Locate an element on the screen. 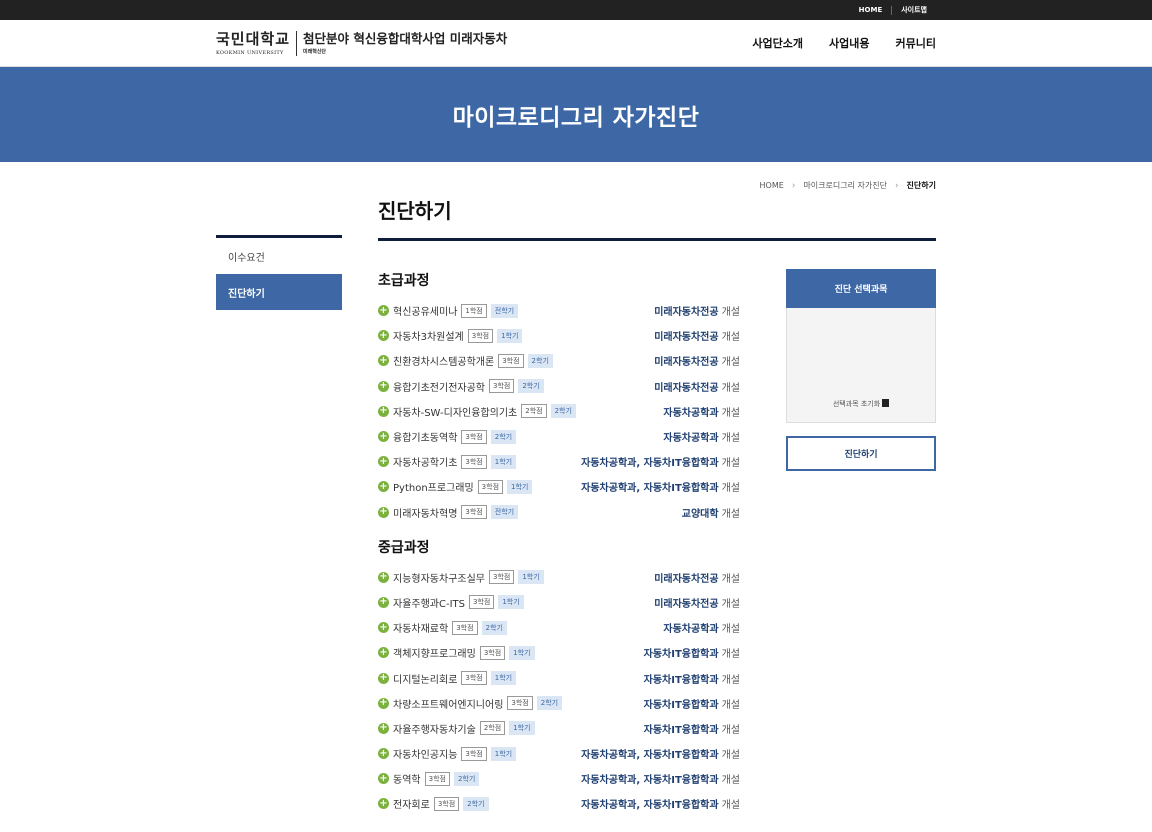  reset-selection-button: 선택과목 초기화 is located at coordinates (861, 404).